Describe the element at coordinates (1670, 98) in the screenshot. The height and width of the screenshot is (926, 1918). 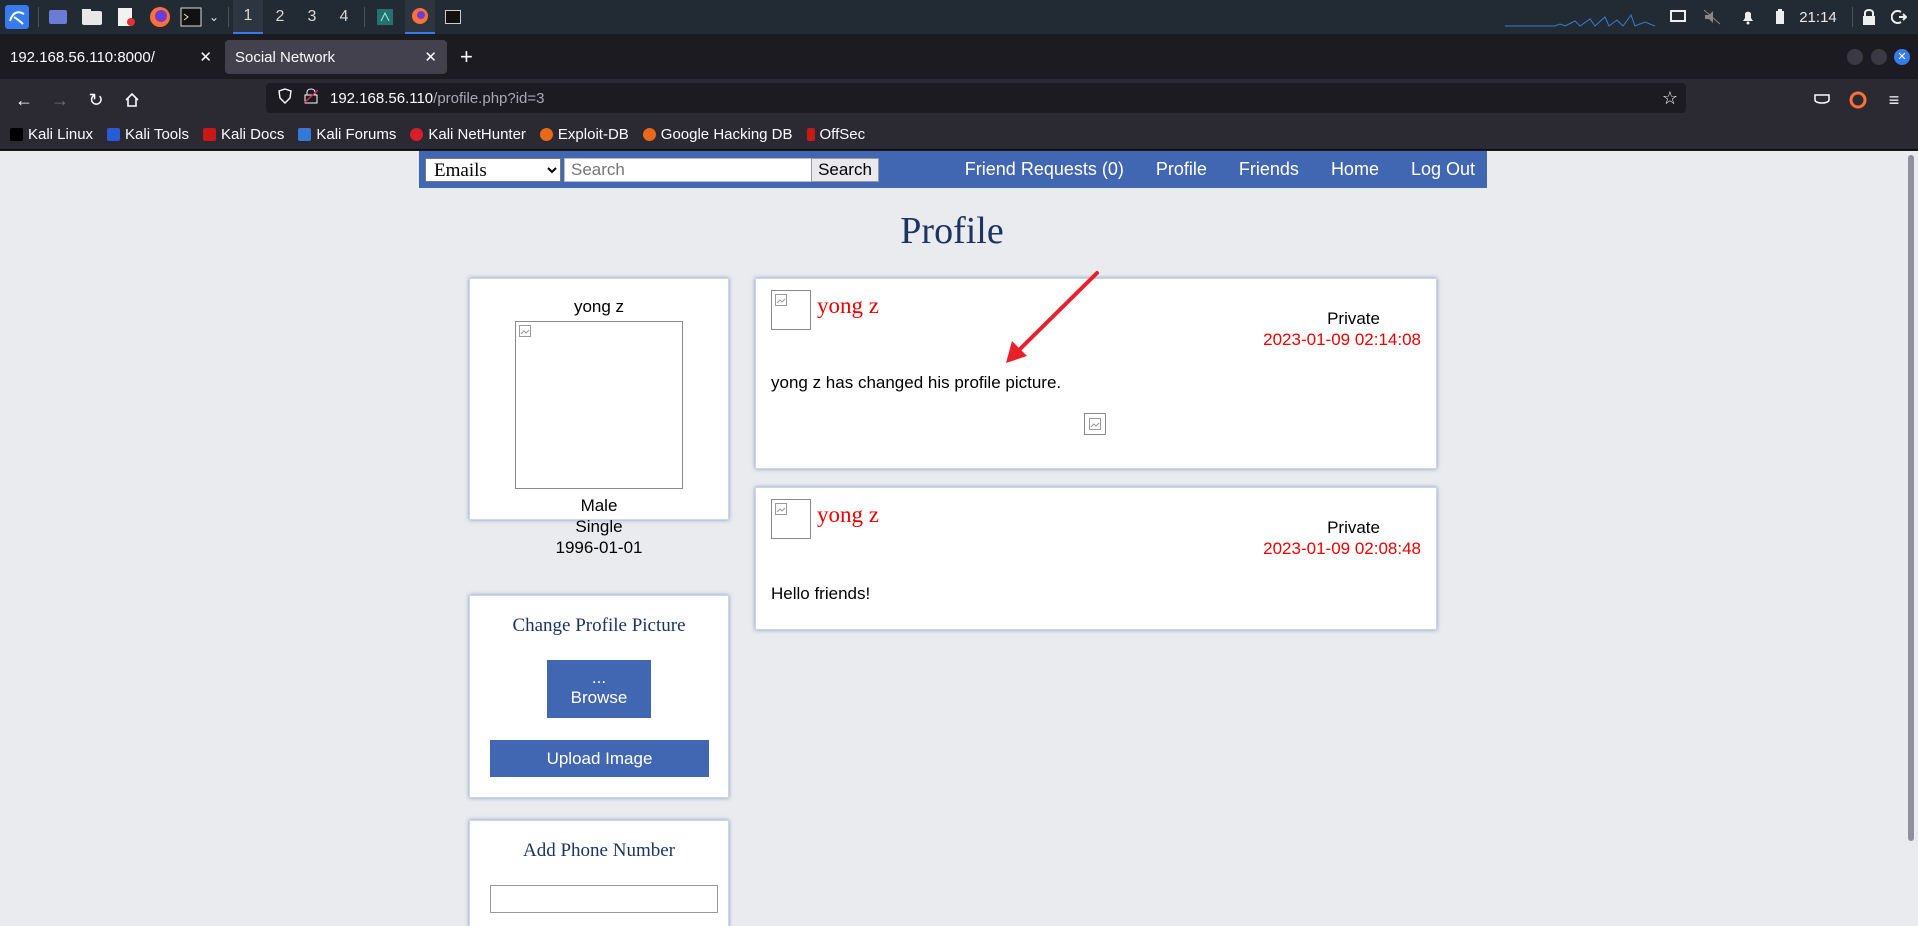
I see `bookmark-star-icon: ☆` at that location.